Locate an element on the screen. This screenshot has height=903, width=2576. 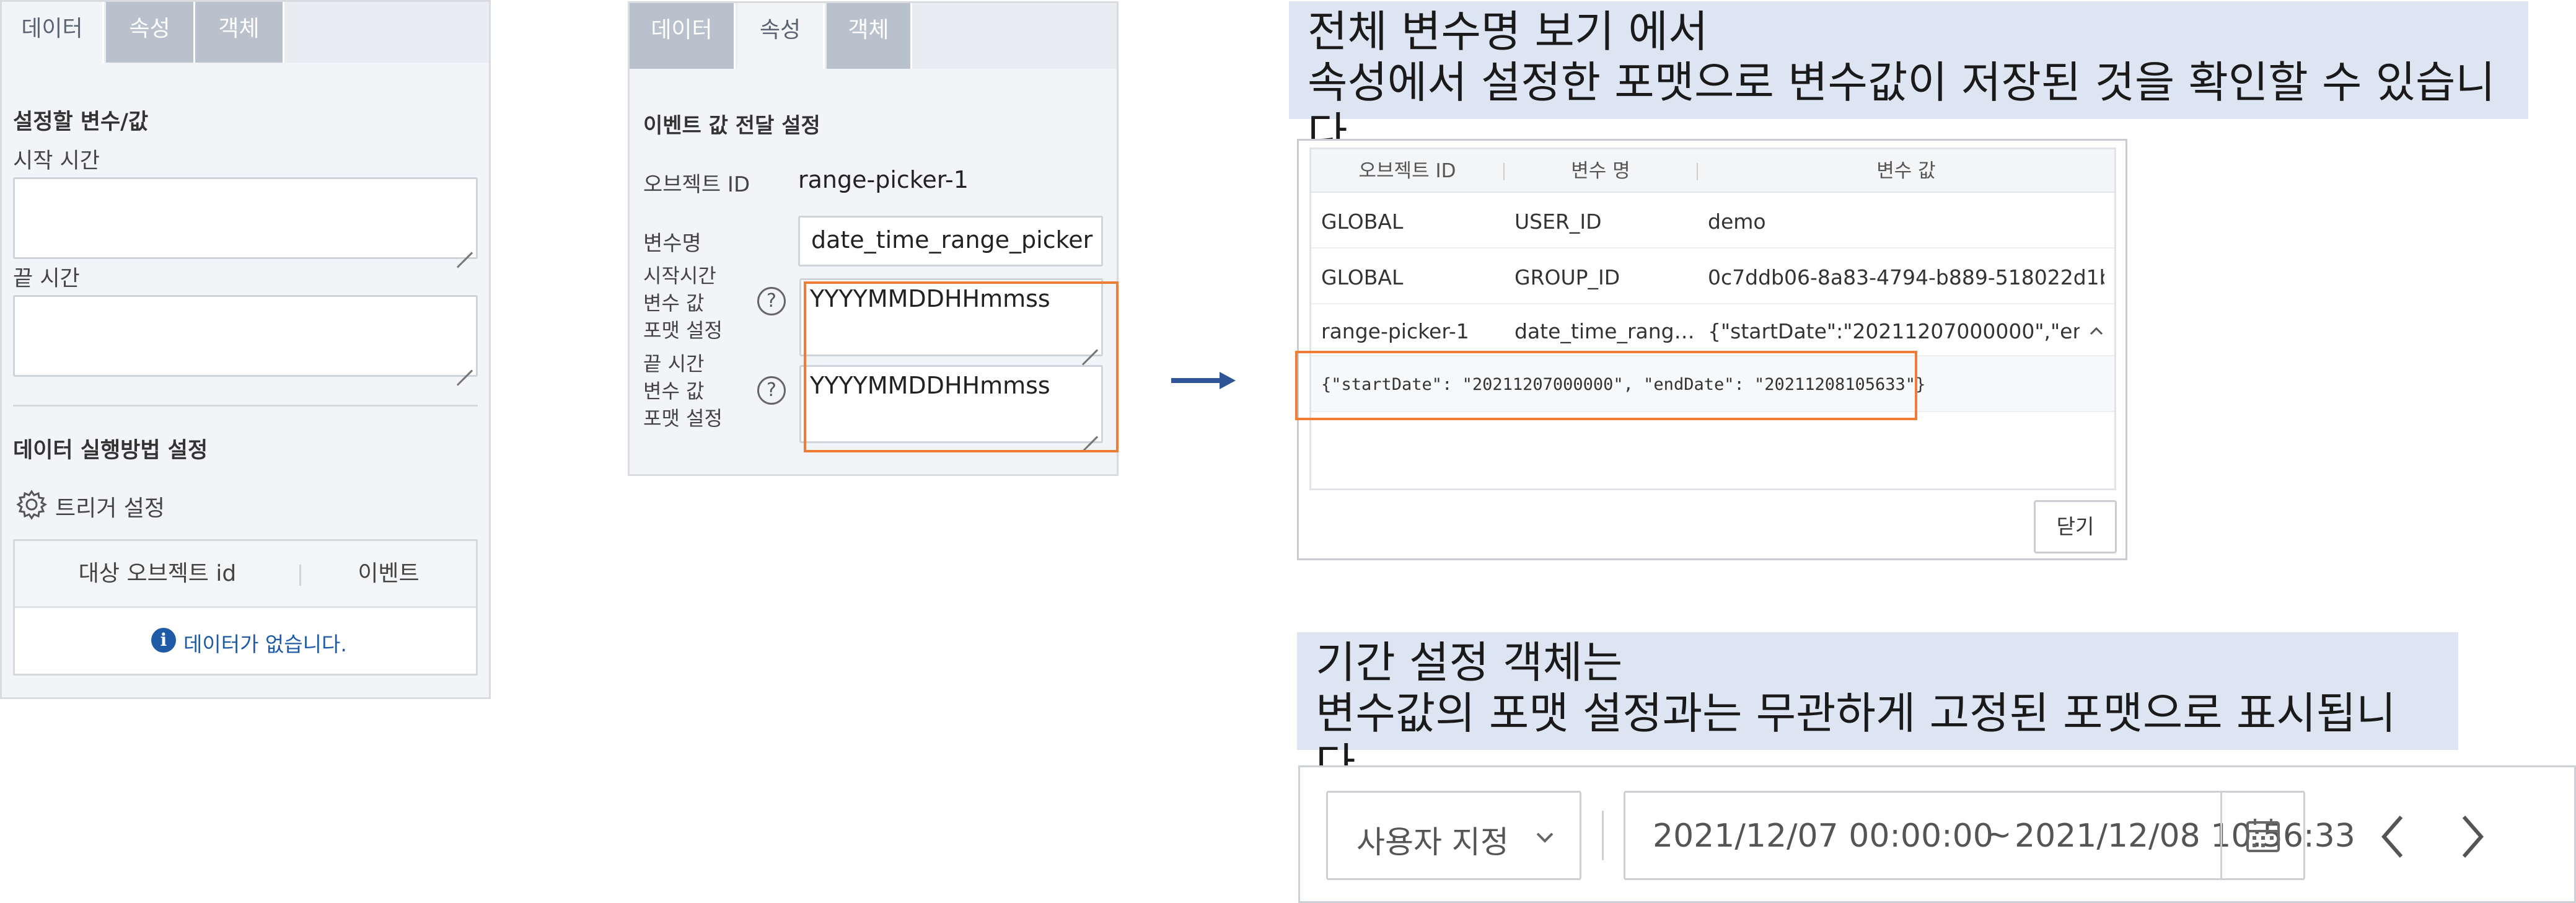
close-button: 닫기 is located at coordinates (2076, 526).